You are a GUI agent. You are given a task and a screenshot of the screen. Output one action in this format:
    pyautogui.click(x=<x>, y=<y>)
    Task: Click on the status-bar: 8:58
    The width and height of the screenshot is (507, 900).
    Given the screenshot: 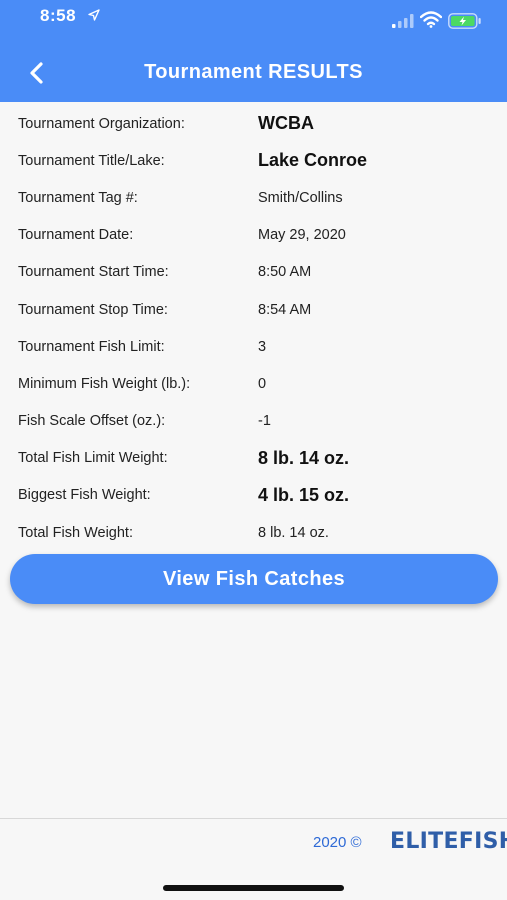 What is the action you would take?
    pyautogui.click(x=253, y=20)
    